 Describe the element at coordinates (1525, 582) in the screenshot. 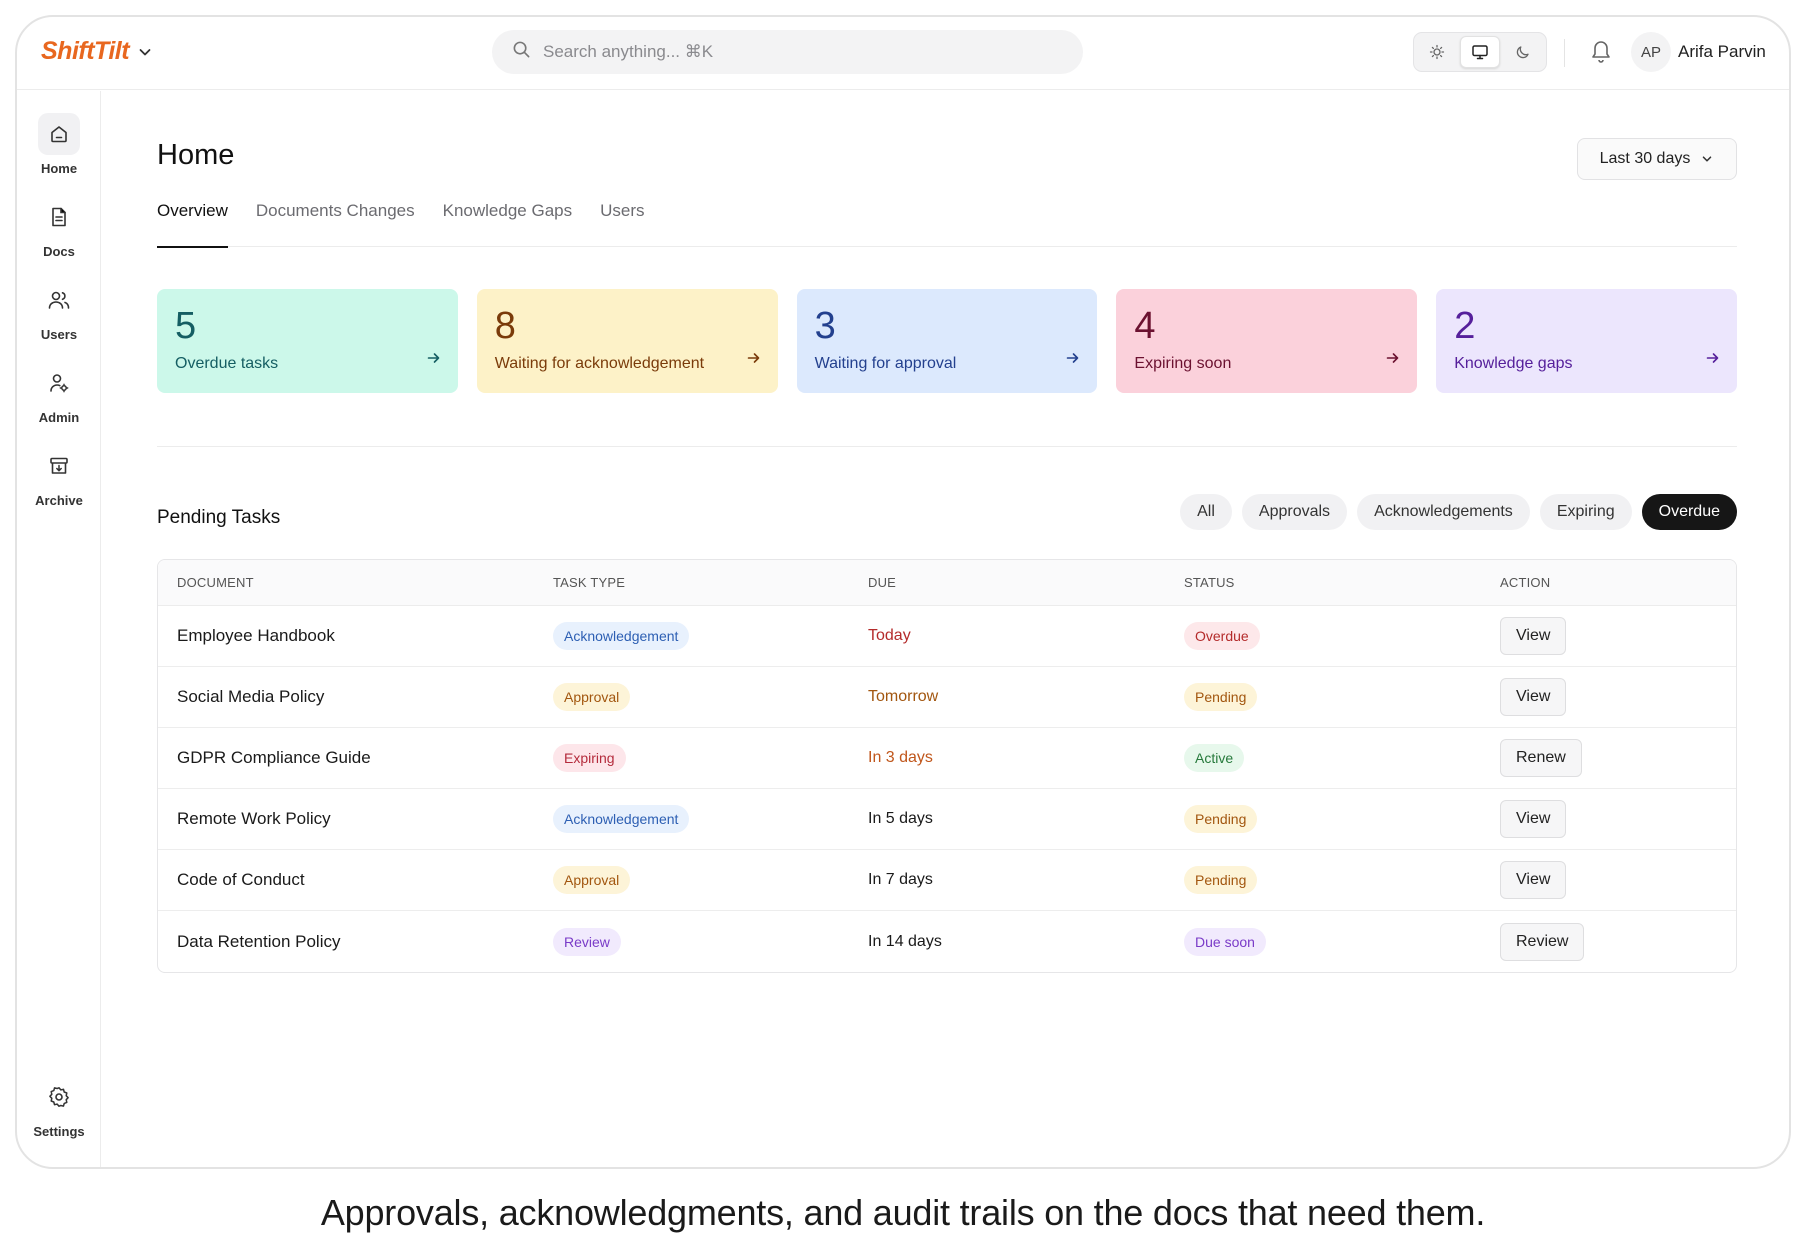

I see `column-header: ACTION` at that location.